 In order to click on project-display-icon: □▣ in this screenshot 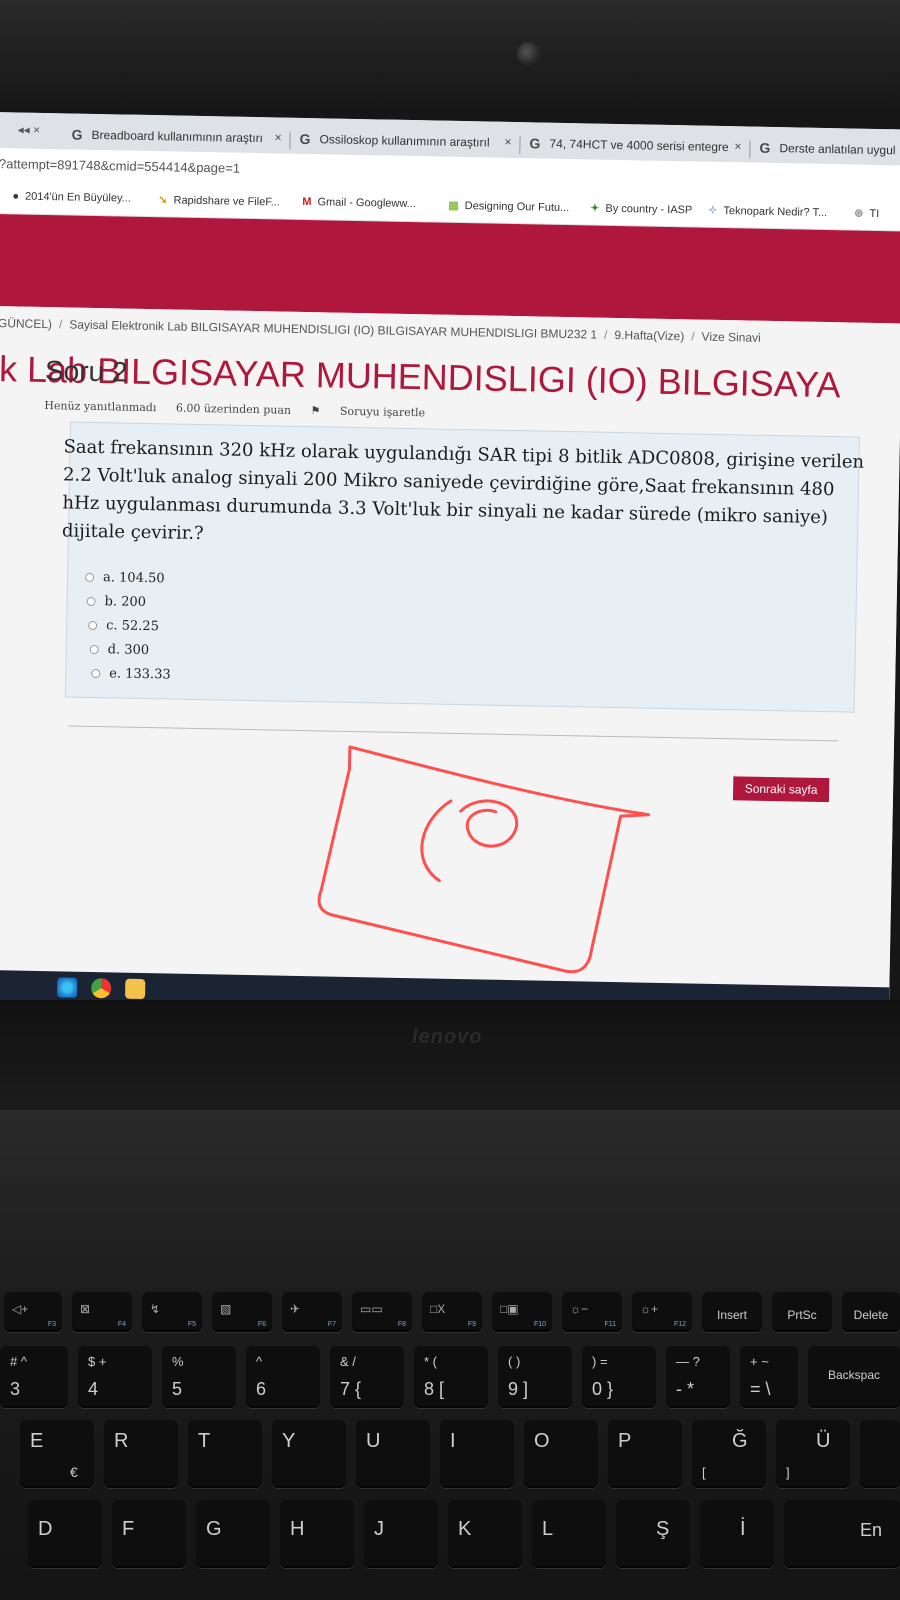, I will do `click(509, 1309)`.